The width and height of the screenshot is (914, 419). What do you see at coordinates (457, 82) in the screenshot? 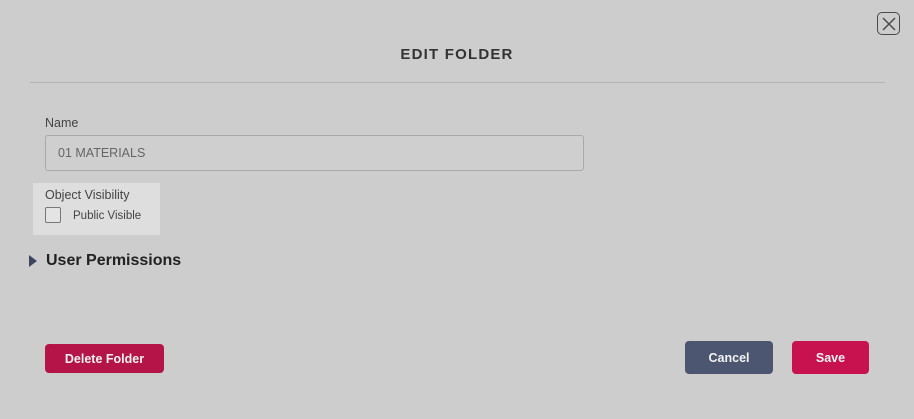
I see `title-divider` at bounding box center [457, 82].